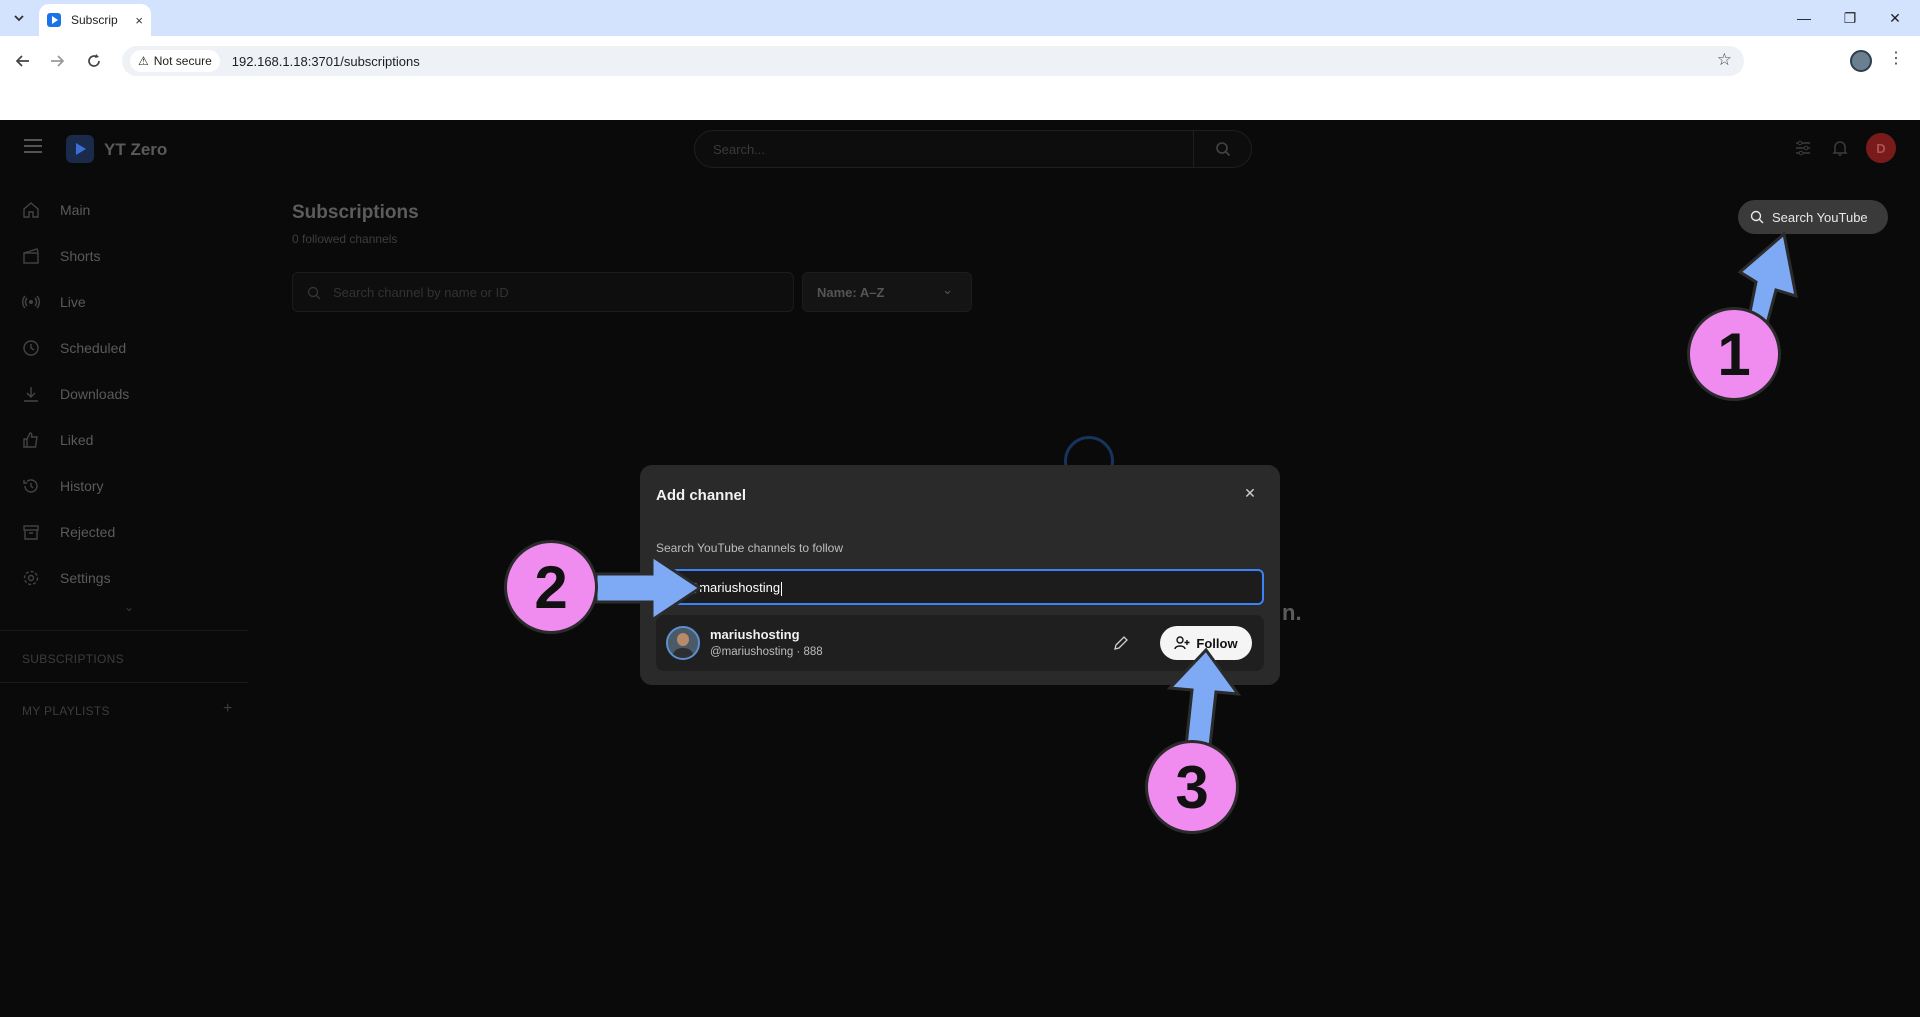  I want to click on chevron-down-icon, so click(19, 18).